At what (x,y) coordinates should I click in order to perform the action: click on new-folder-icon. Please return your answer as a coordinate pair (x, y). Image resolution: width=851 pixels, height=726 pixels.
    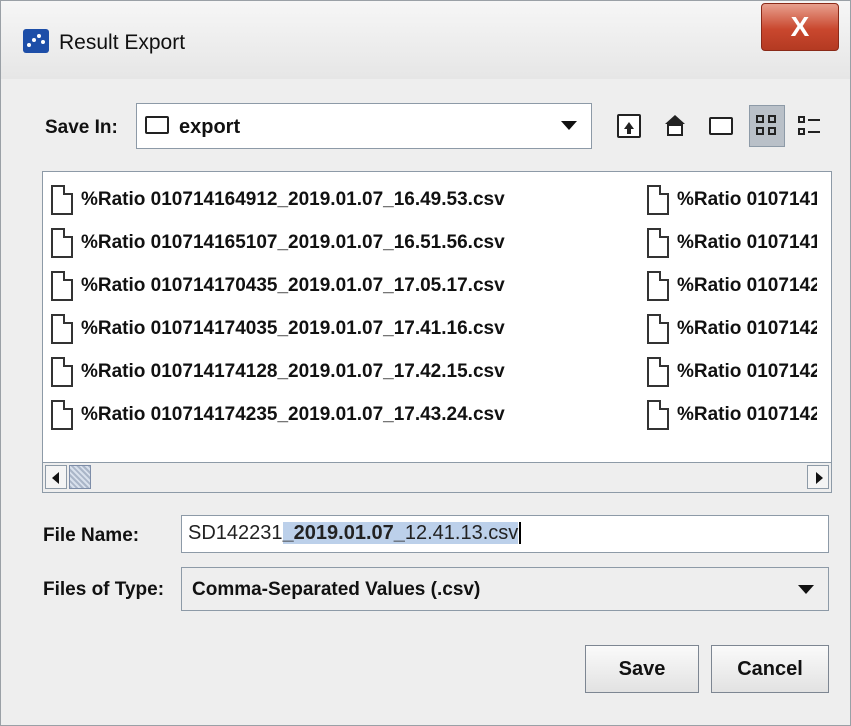
    Looking at the image, I should click on (721, 126).